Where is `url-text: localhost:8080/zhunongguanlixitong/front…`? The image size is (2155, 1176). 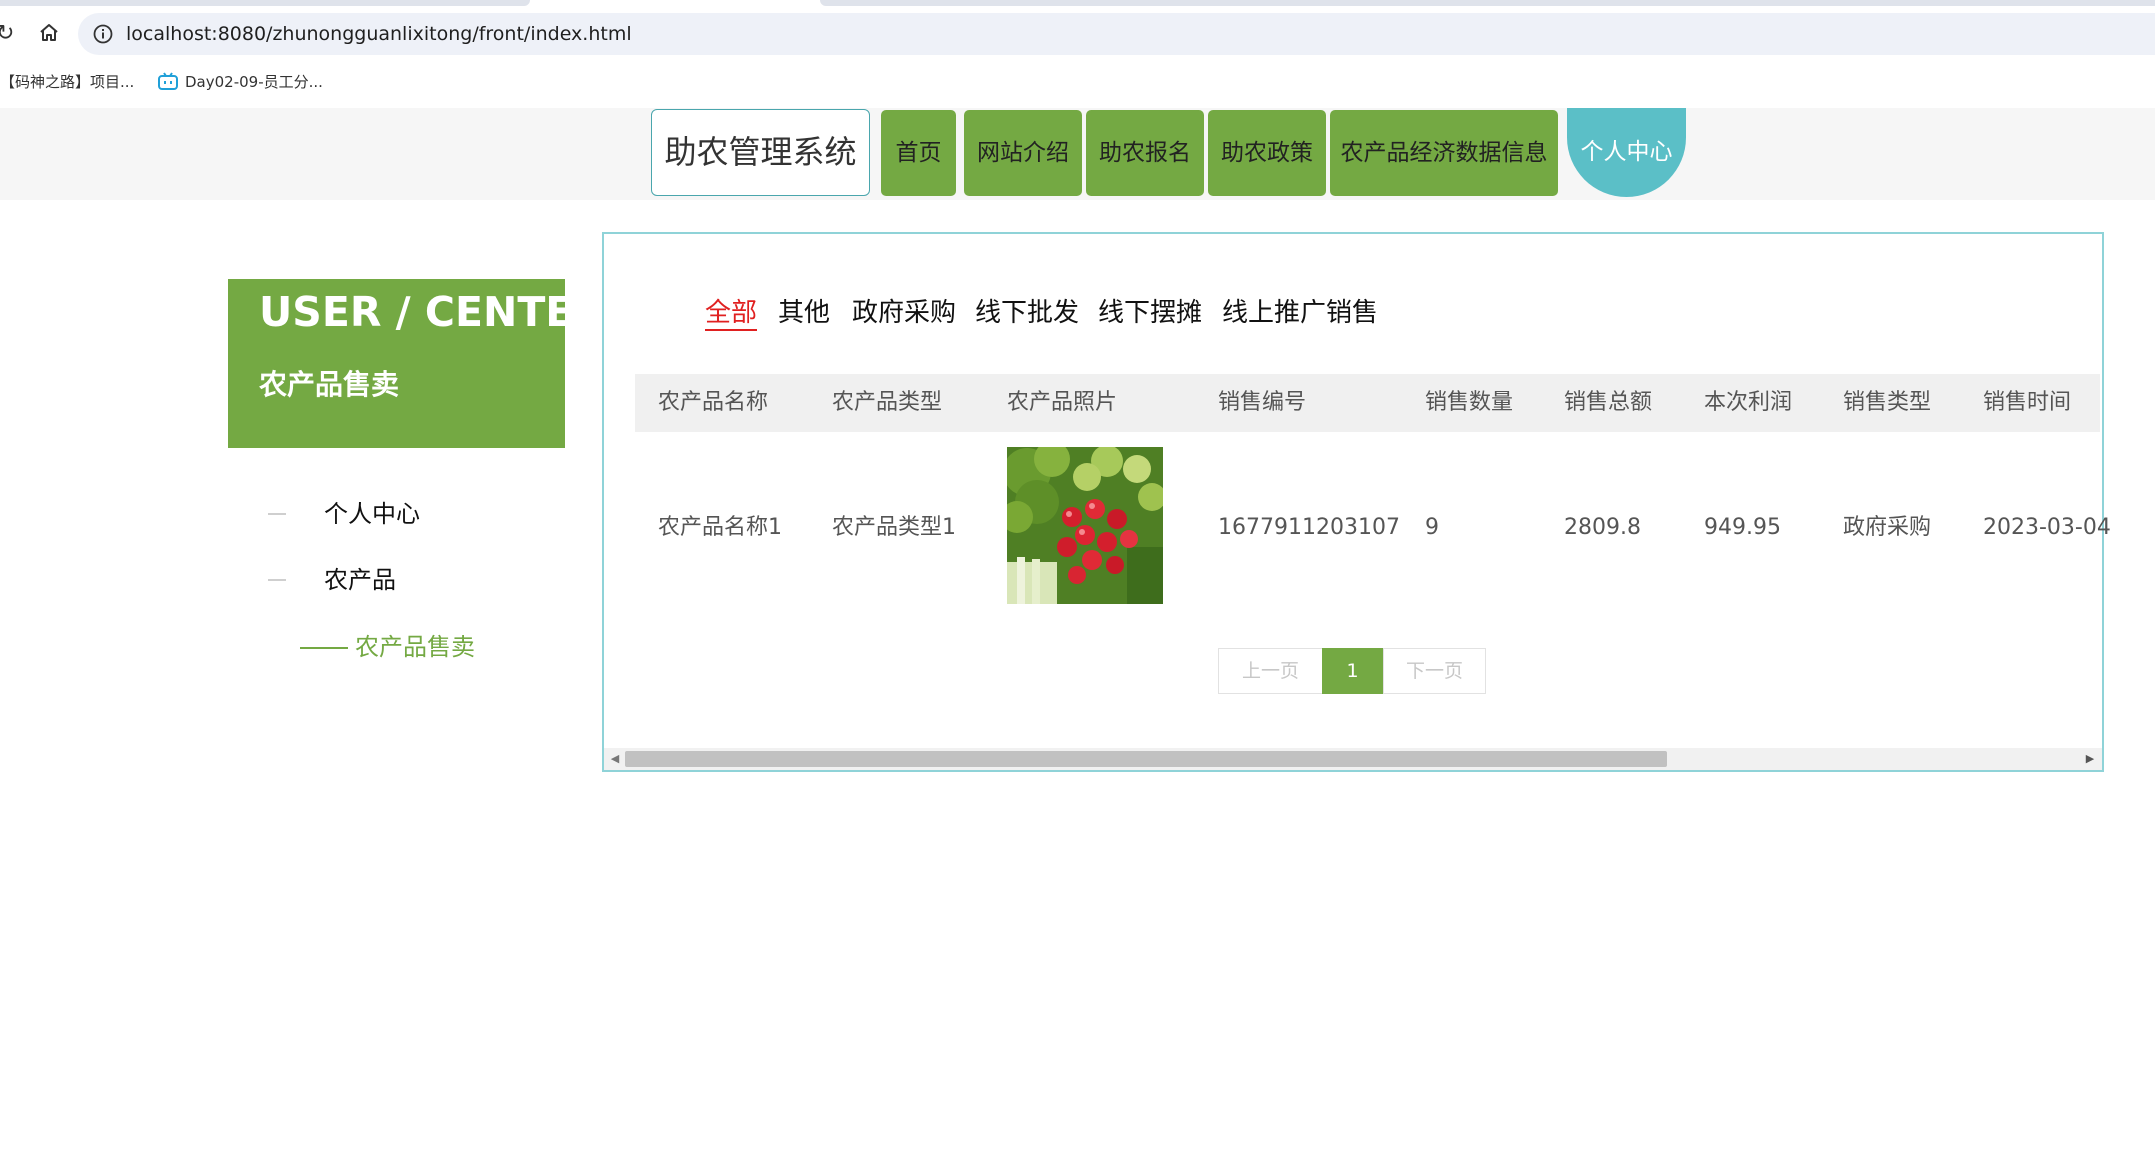
url-text: localhost:8080/zhunongguanlixitong/front… is located at coordinates (379, 34).